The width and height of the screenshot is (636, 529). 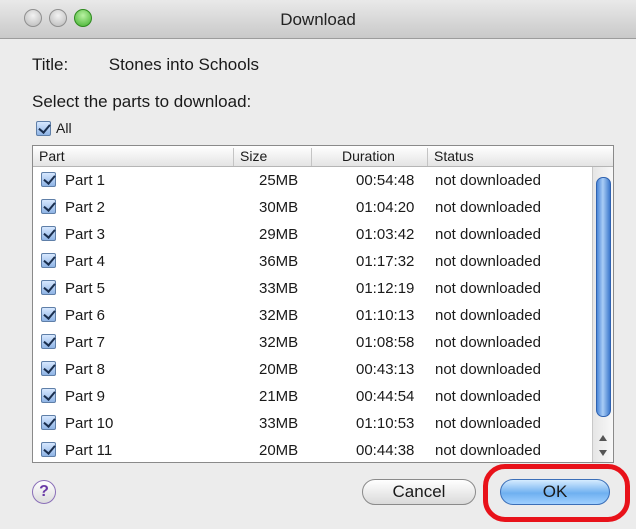 What do you see at coordinates (85, 207) in the screenshot?
I see `part-name-cell: Part 2` at bounding box center [85, 207].